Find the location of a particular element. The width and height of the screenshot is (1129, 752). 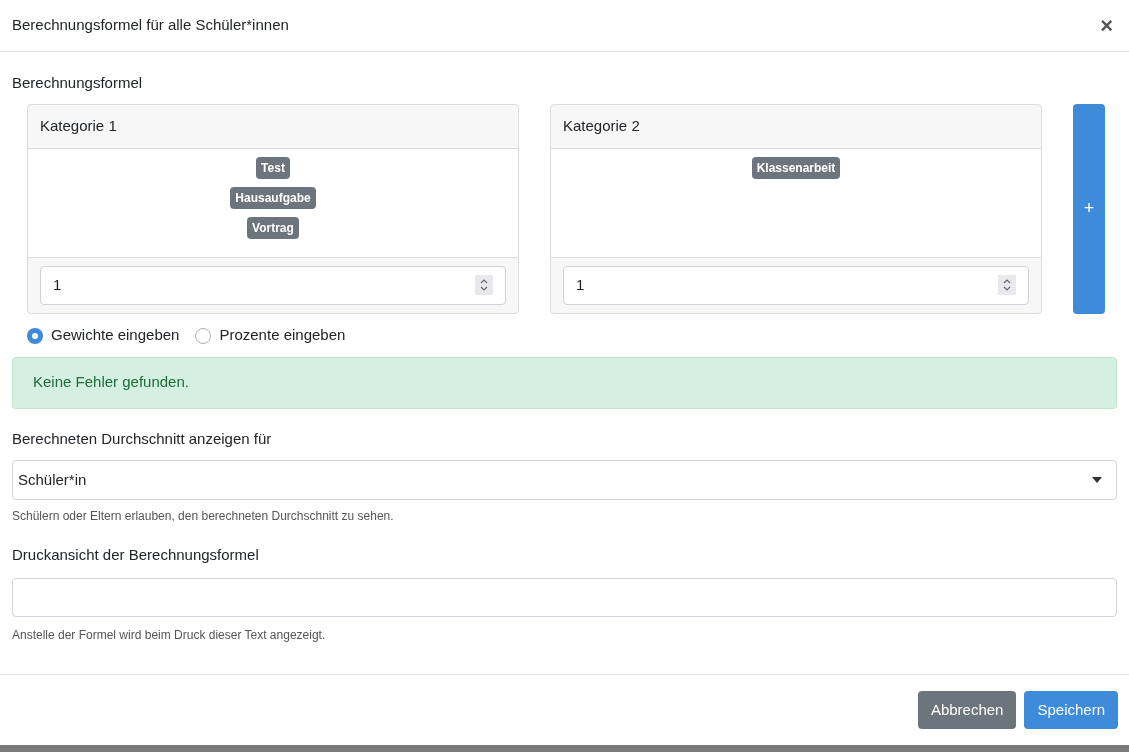

add-category-button: + is located at coordinates (1089, 208).